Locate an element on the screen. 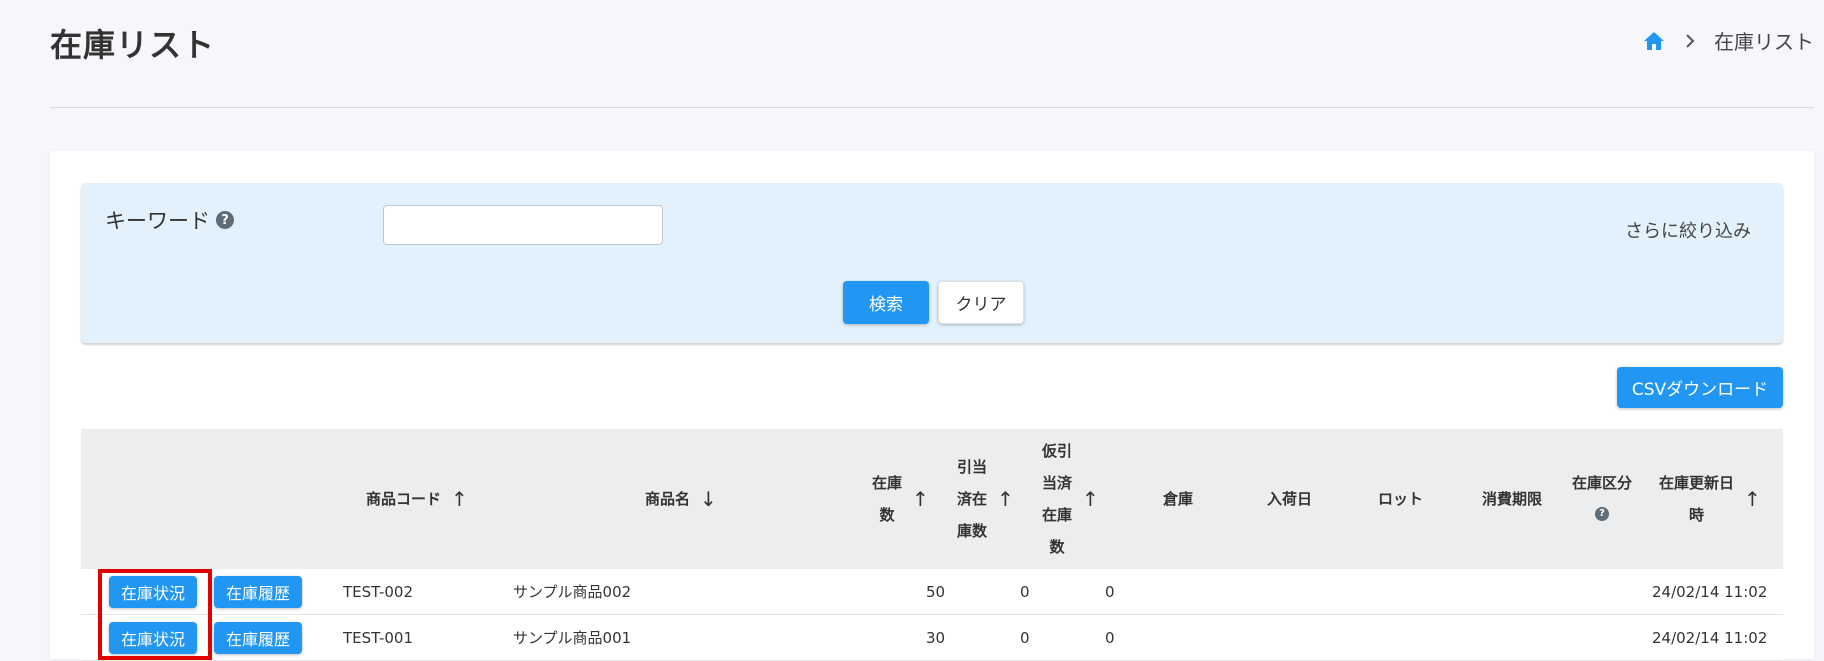  th-allocated-qty: 引当 済在 庫数 ↑ is located at coordinates (985, 499).